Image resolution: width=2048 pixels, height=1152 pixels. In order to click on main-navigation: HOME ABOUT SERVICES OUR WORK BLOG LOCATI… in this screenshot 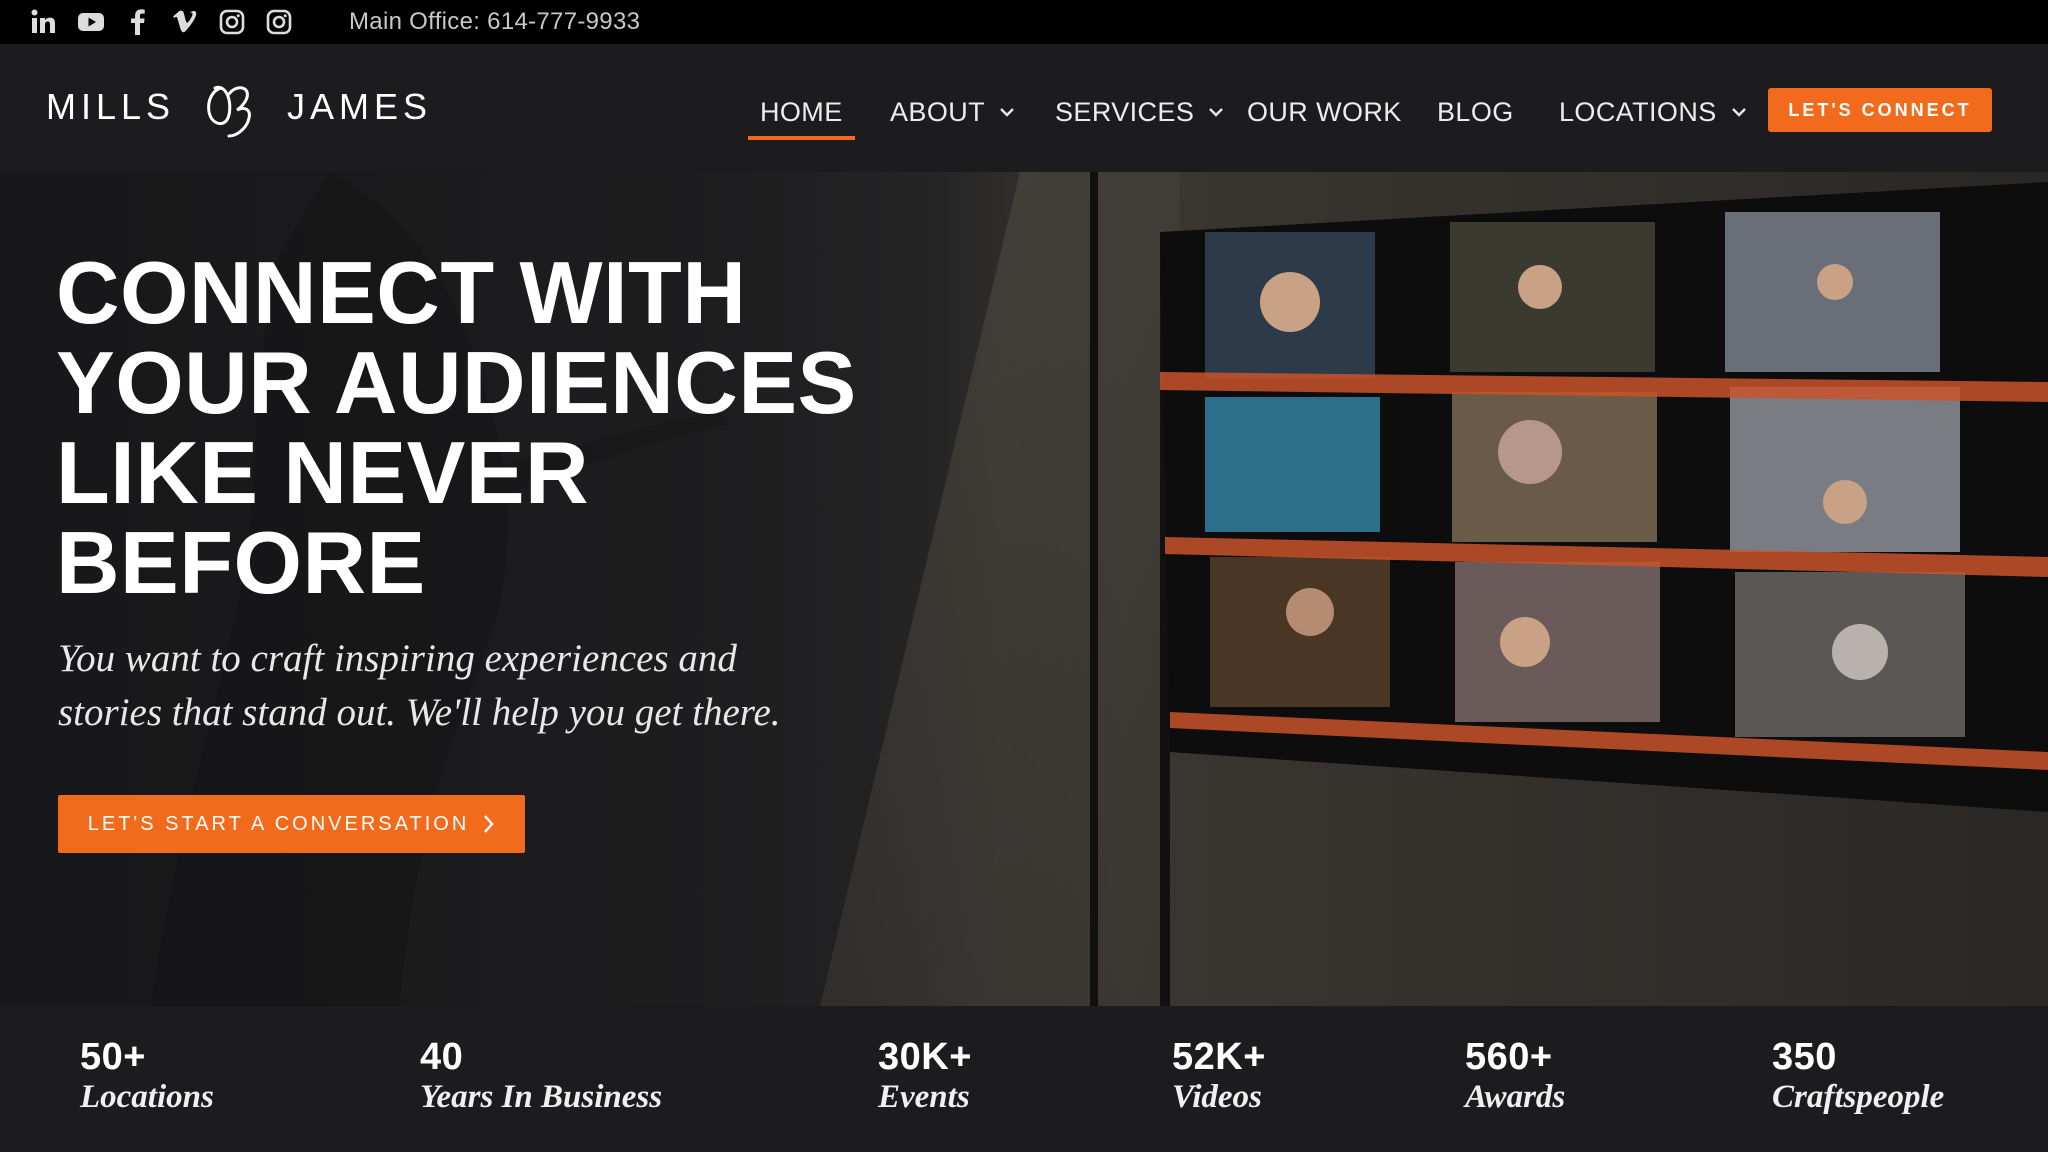, I will do `click(1024, 108)`.